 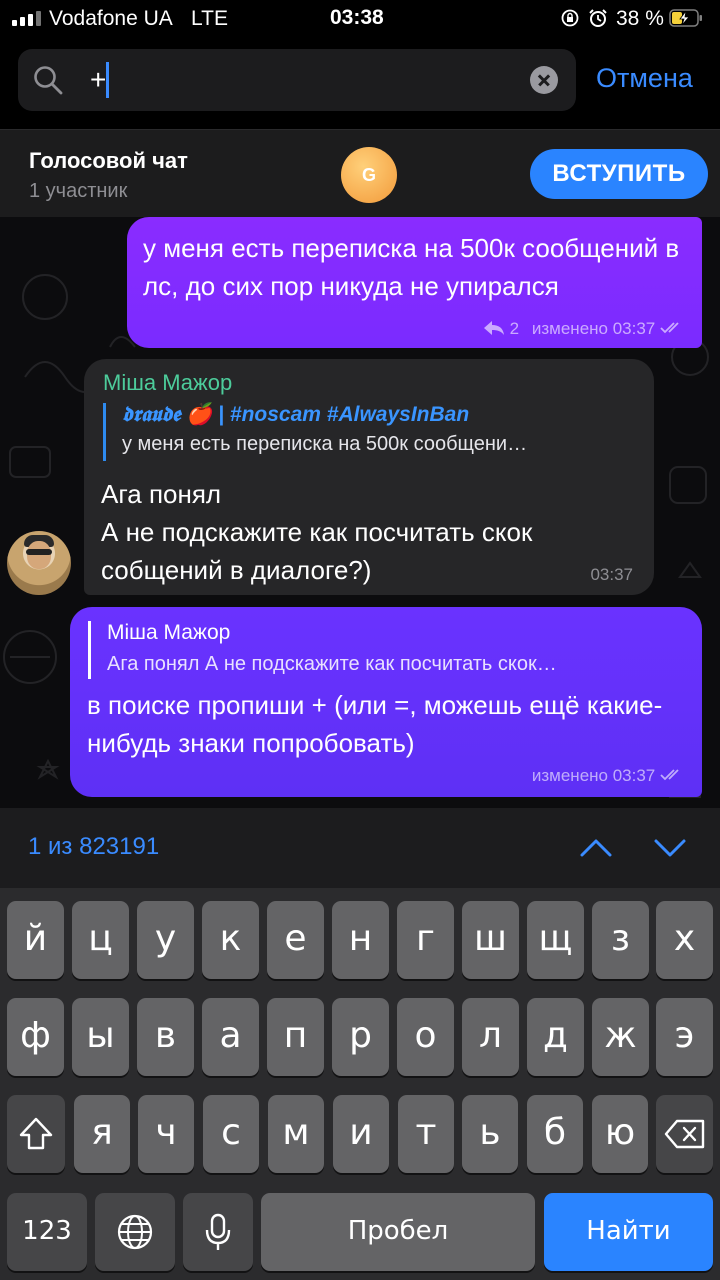 What do you see at coordinates (570, 18) in the screenshot?
I see `orientation-lock-icon` at bounding box center [570, 18].